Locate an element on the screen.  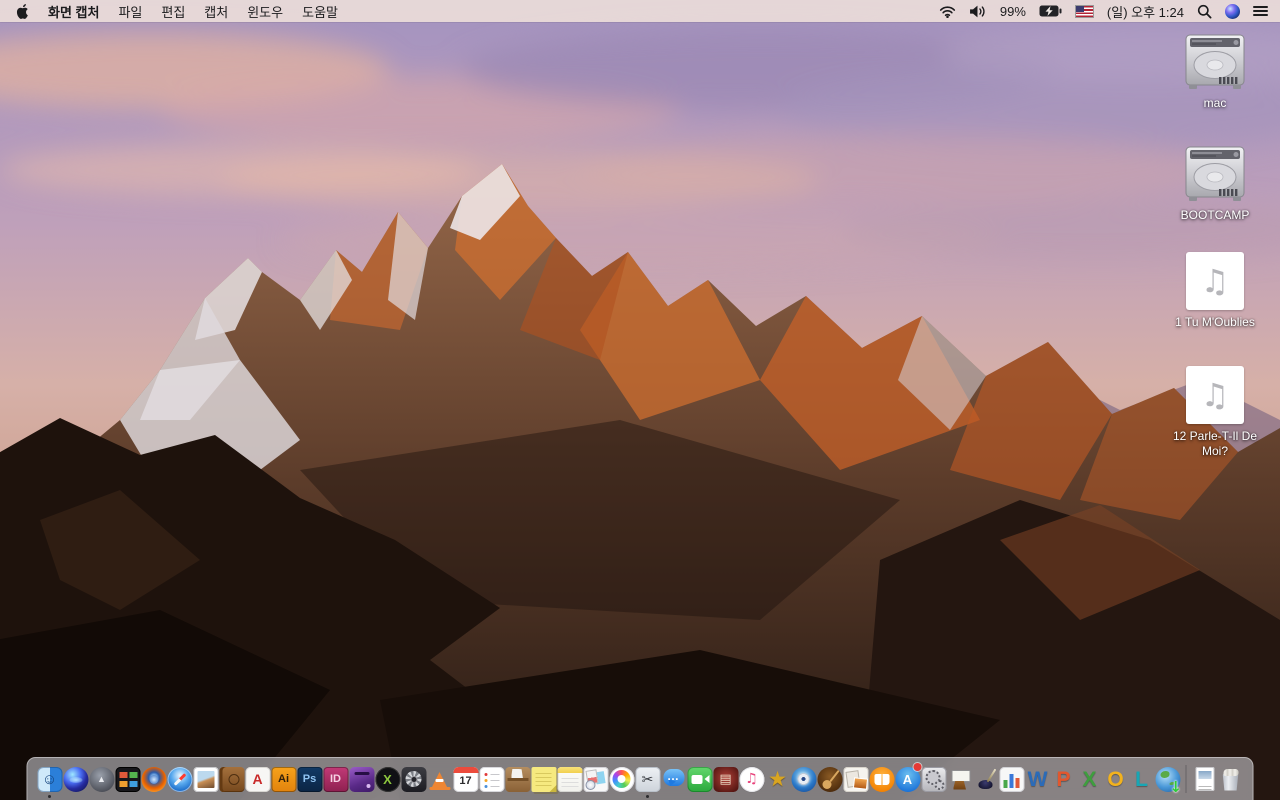
itunes-icon: ♫ is located at coordinates (751, 779).